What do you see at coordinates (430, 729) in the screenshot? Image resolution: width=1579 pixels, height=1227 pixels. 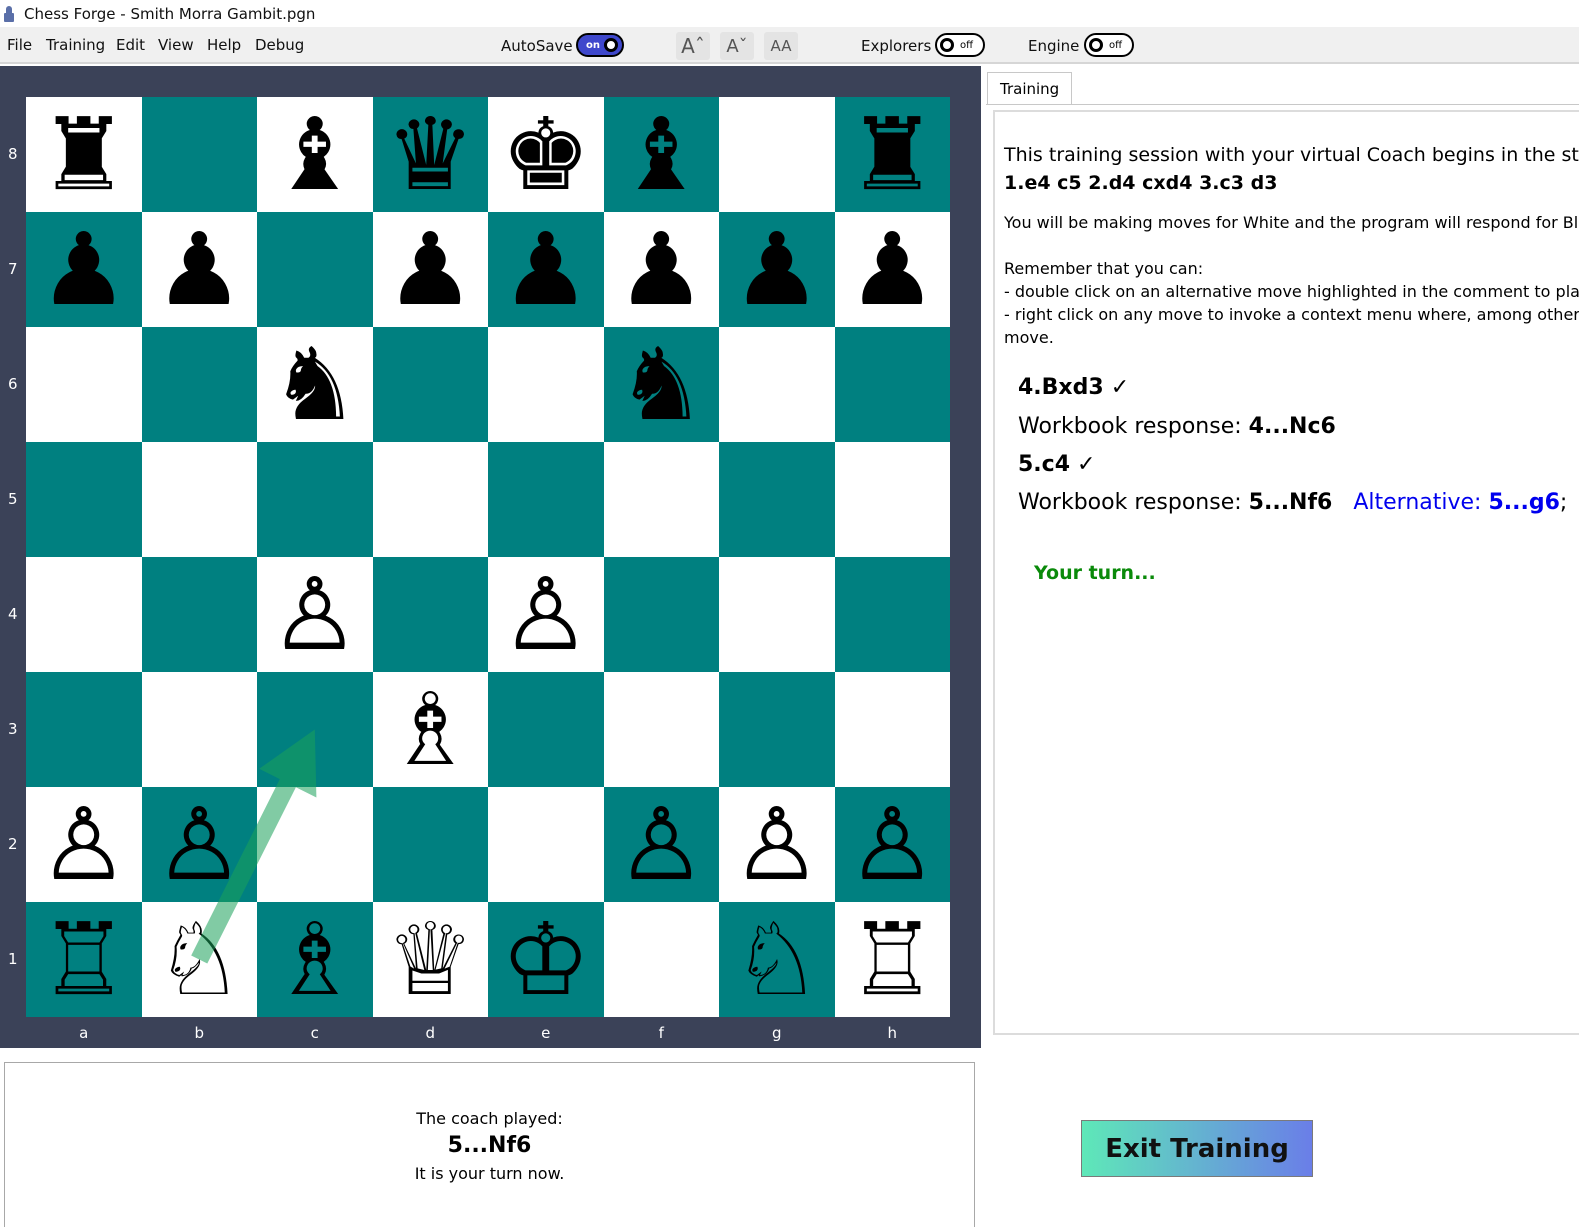 I see `white-bishop-icon: ♗` at bounding box center [430, 729].